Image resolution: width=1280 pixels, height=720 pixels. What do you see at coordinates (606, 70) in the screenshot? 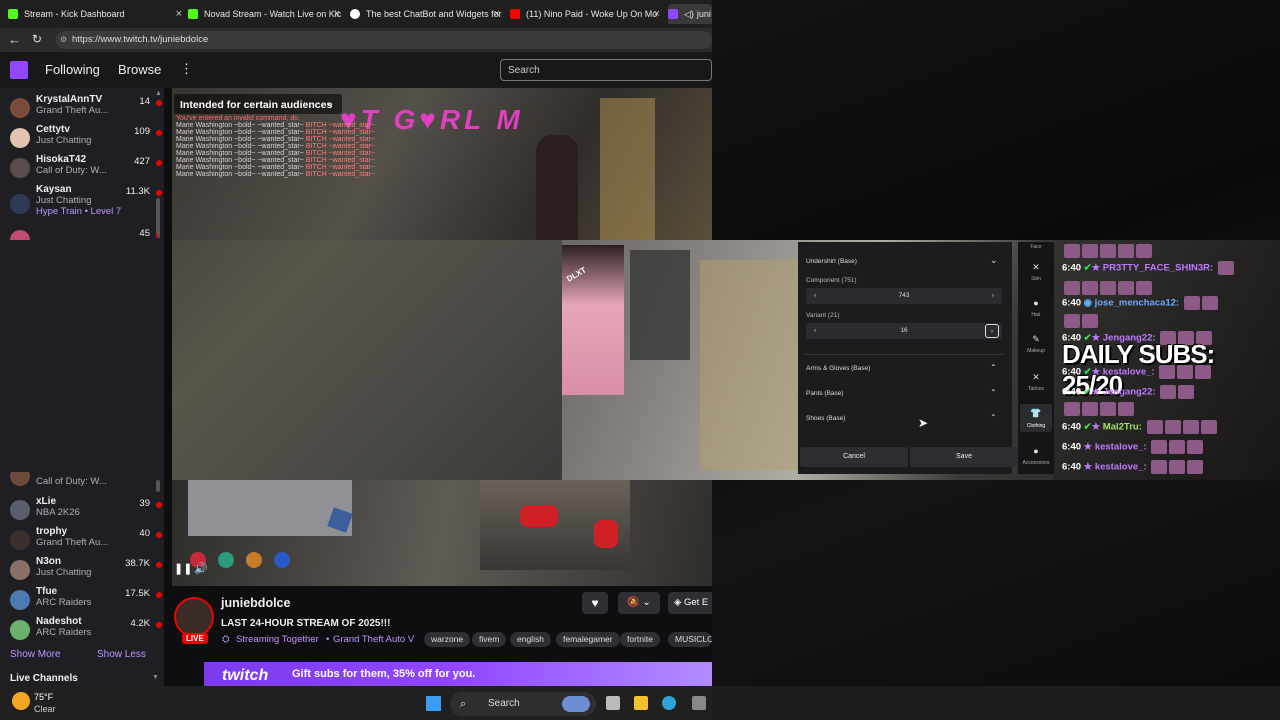
I see `search-input: Search` at bounding box center [606, 70].